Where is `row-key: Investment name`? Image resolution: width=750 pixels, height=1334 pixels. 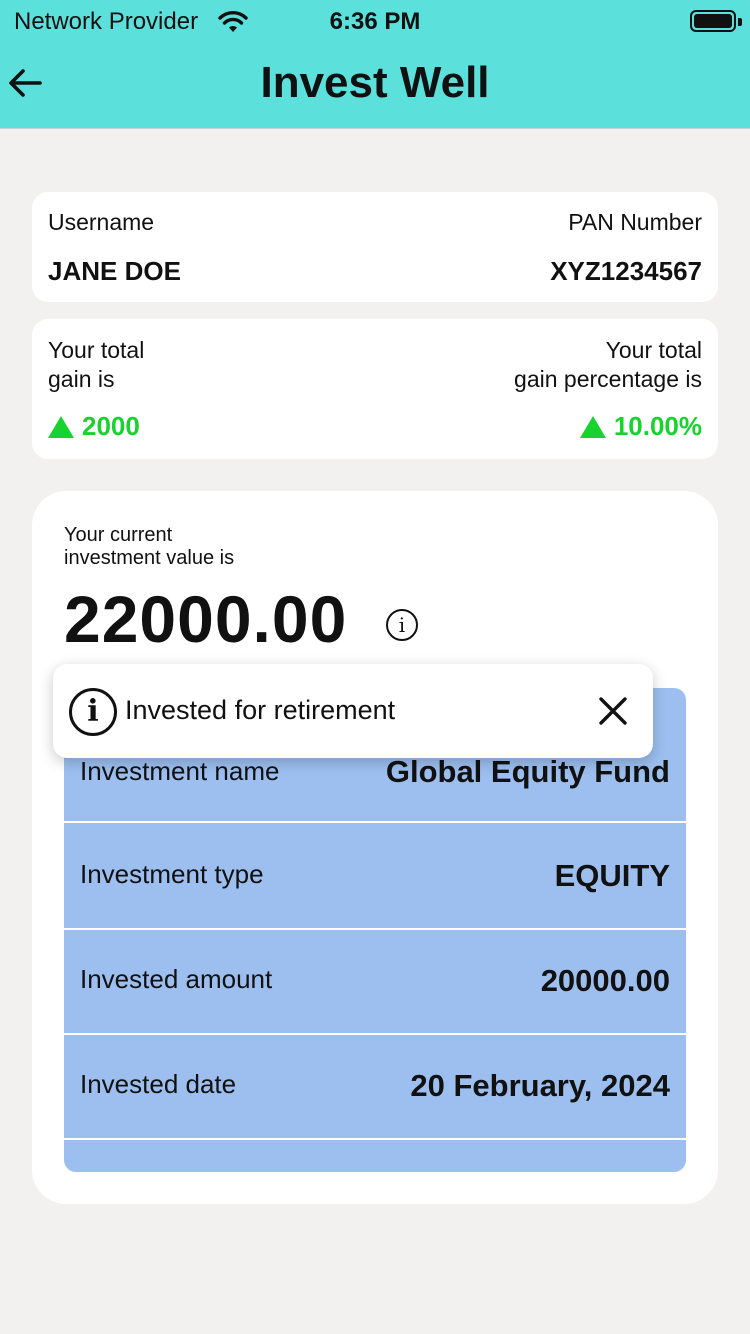
row-key: Investment name is located at coordinates (180, 771).